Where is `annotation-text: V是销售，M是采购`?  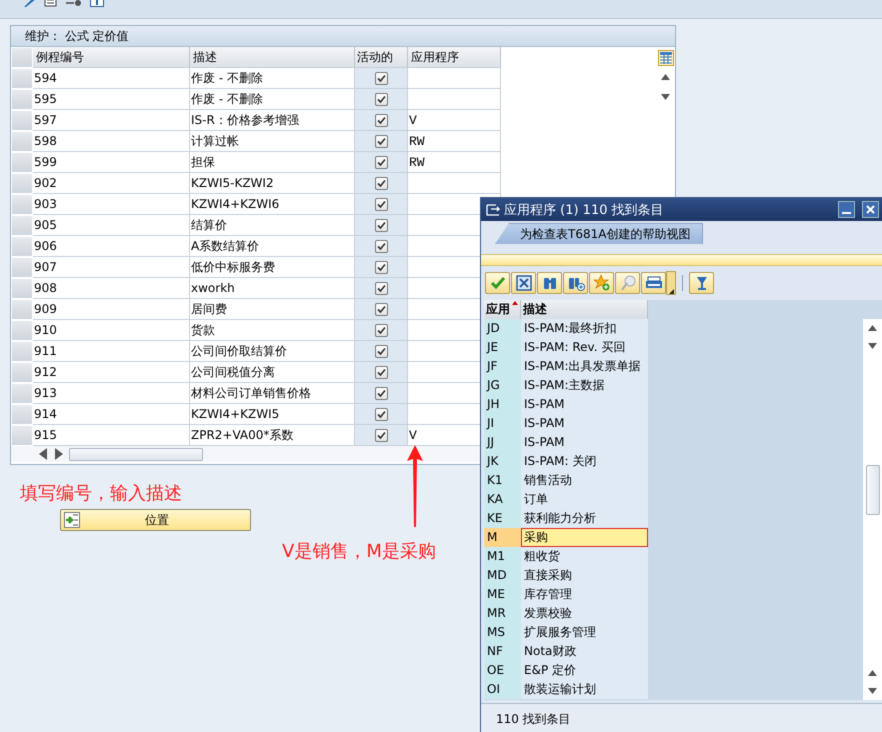 annotation-text: V是销售，M是采购 is located at coordinates (359, 551).